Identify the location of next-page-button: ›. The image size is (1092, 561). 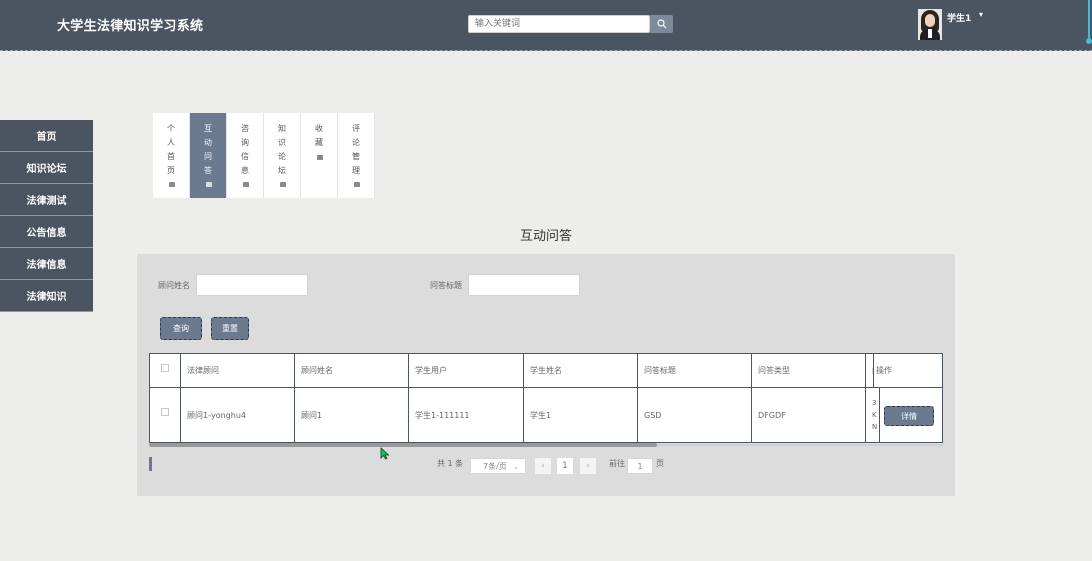
(588, 466).